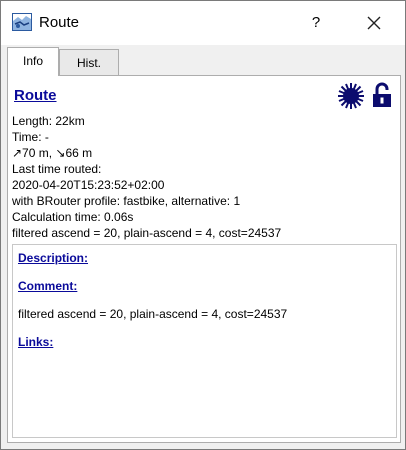 The height and width of the screenshot is (450, 406). Describe the element at coordinates (89, 62) in the screenshot. I see `tab-history: Hist.` at that location.